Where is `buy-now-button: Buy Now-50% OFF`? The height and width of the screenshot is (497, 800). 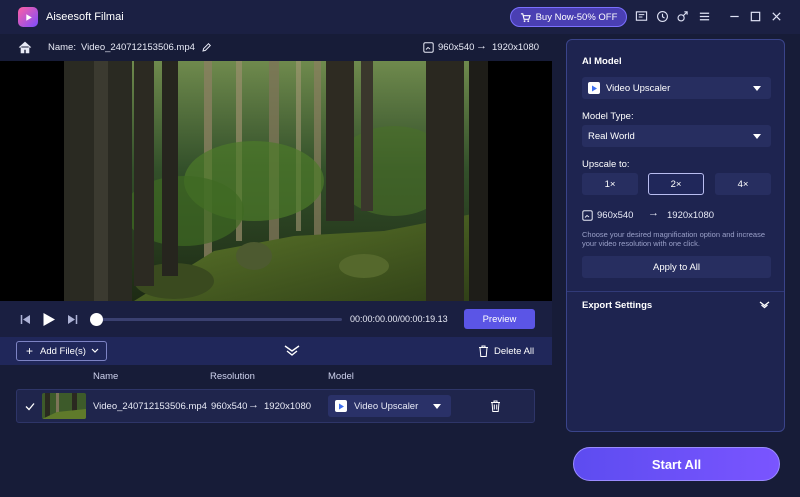 buy-now-button: Buy Now-50% OFF is located at coordinates (568, 17).